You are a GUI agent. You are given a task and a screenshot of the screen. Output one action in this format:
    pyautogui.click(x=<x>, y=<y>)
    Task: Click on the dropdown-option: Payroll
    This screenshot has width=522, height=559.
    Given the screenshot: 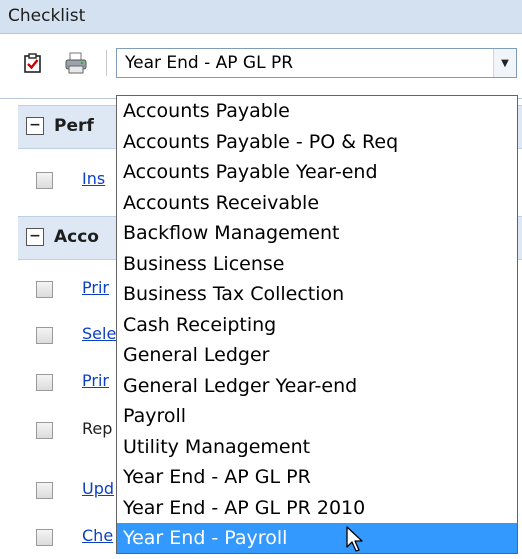 What is the action you would take?
    pyautogui.click(x=317, y=416)
    